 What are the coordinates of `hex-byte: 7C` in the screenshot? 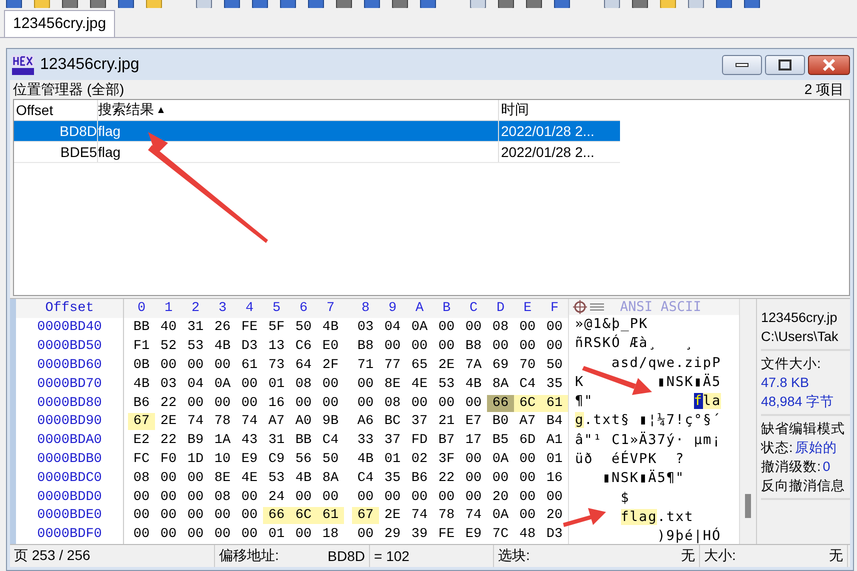 It's located at (500, 535).